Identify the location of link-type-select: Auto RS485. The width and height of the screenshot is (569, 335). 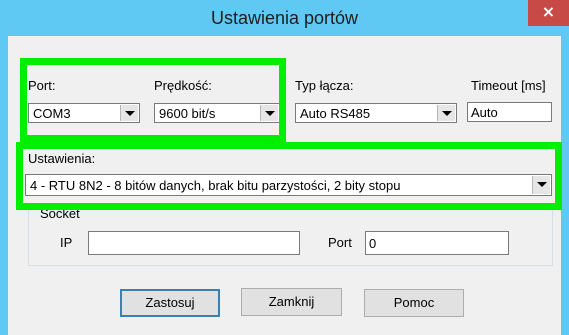
(376, 113).